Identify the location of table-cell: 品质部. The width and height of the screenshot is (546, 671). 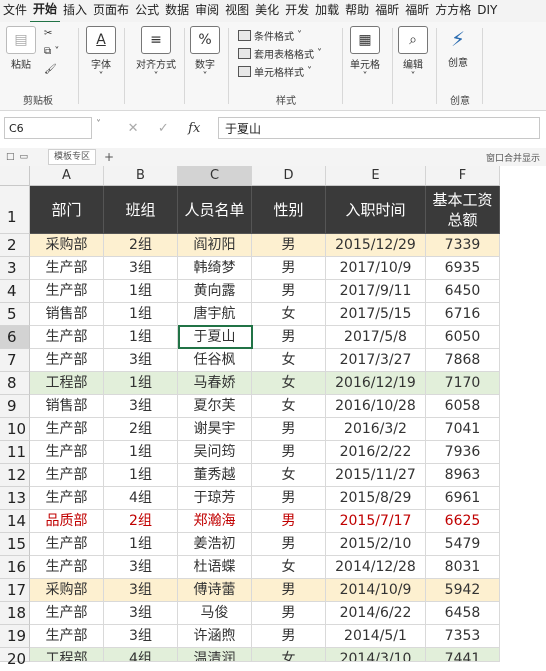
(67, 521).